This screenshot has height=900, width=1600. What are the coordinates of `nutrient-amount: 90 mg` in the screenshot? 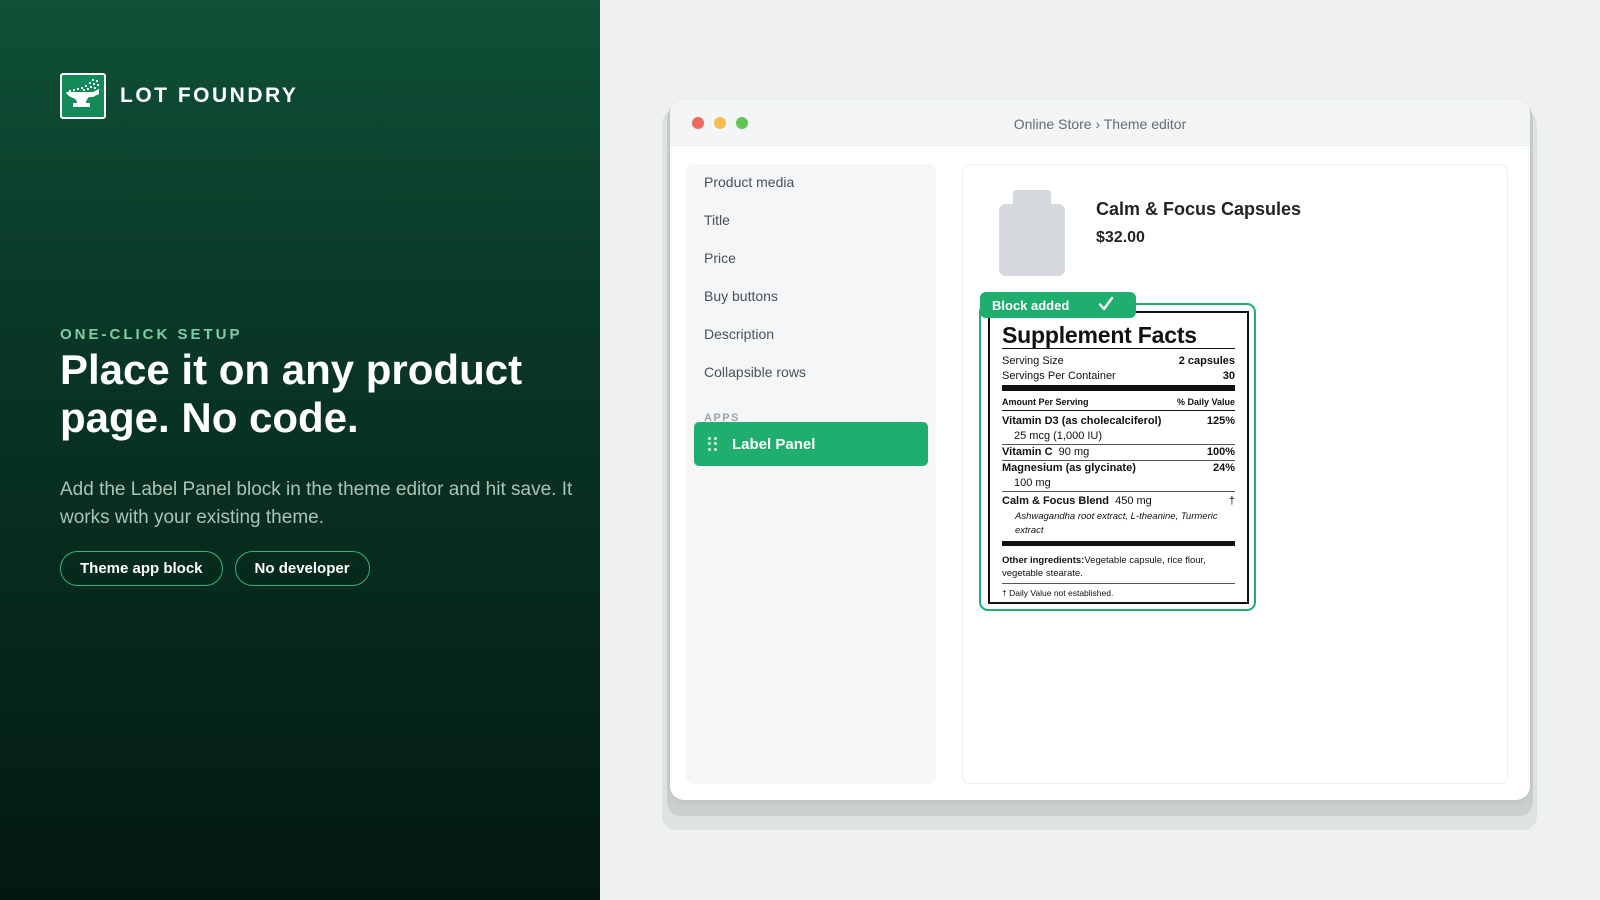 It's located at (1074, 452).